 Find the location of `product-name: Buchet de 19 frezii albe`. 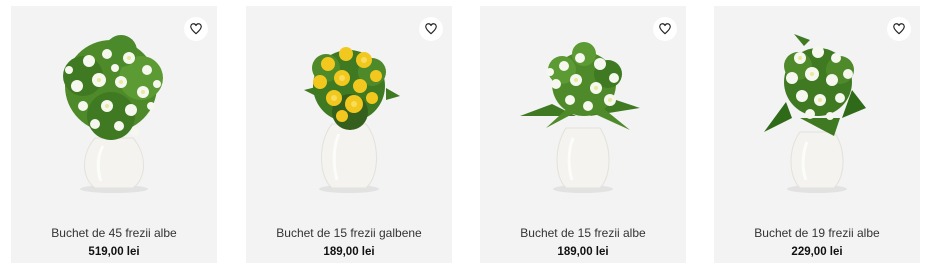

product-name: Buchet de 19 frezii albe is located at coordinates (817, 233).